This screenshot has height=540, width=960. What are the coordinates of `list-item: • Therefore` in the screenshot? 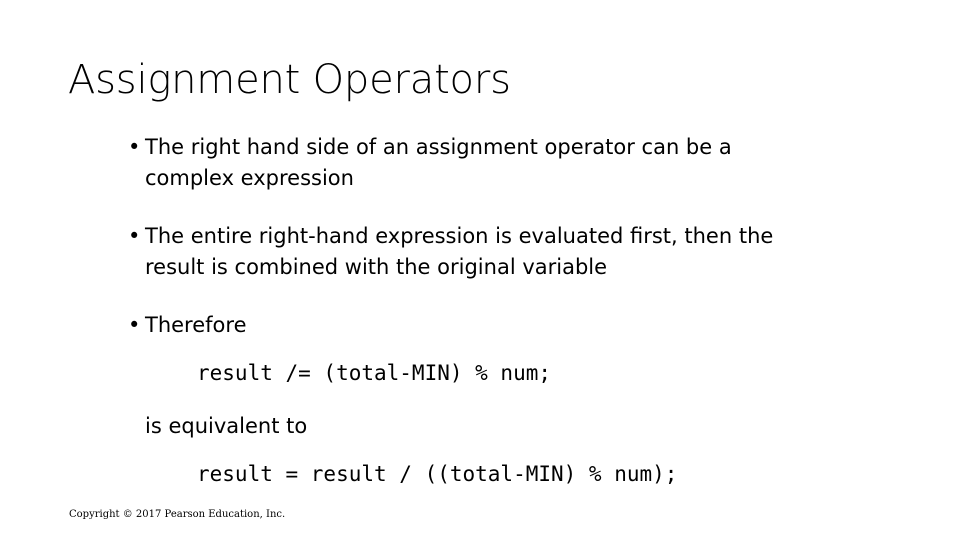 It's located at (468, 325).